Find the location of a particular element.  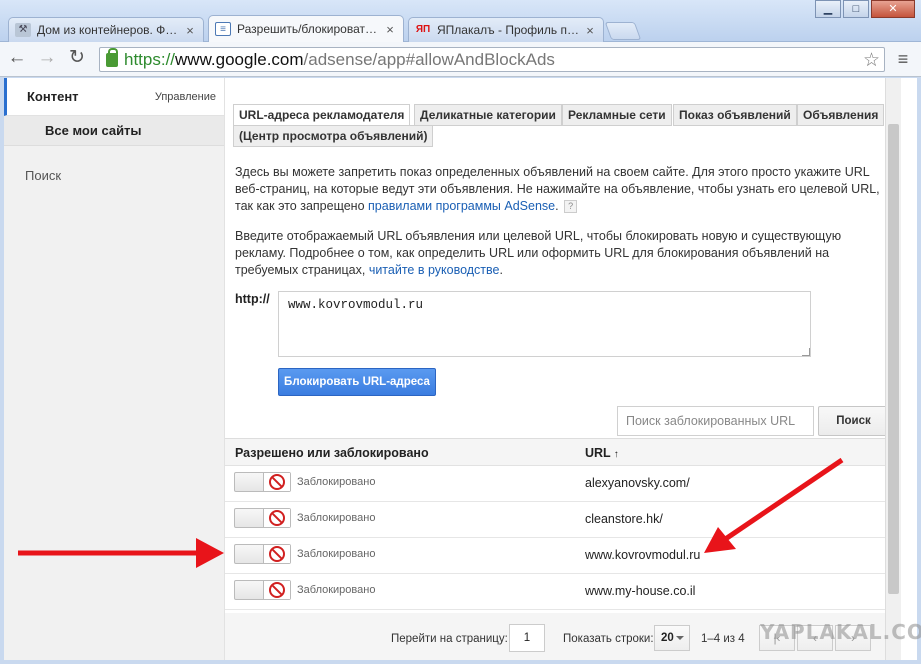

scrollbar-thumb is located at coordinates (893, 359).